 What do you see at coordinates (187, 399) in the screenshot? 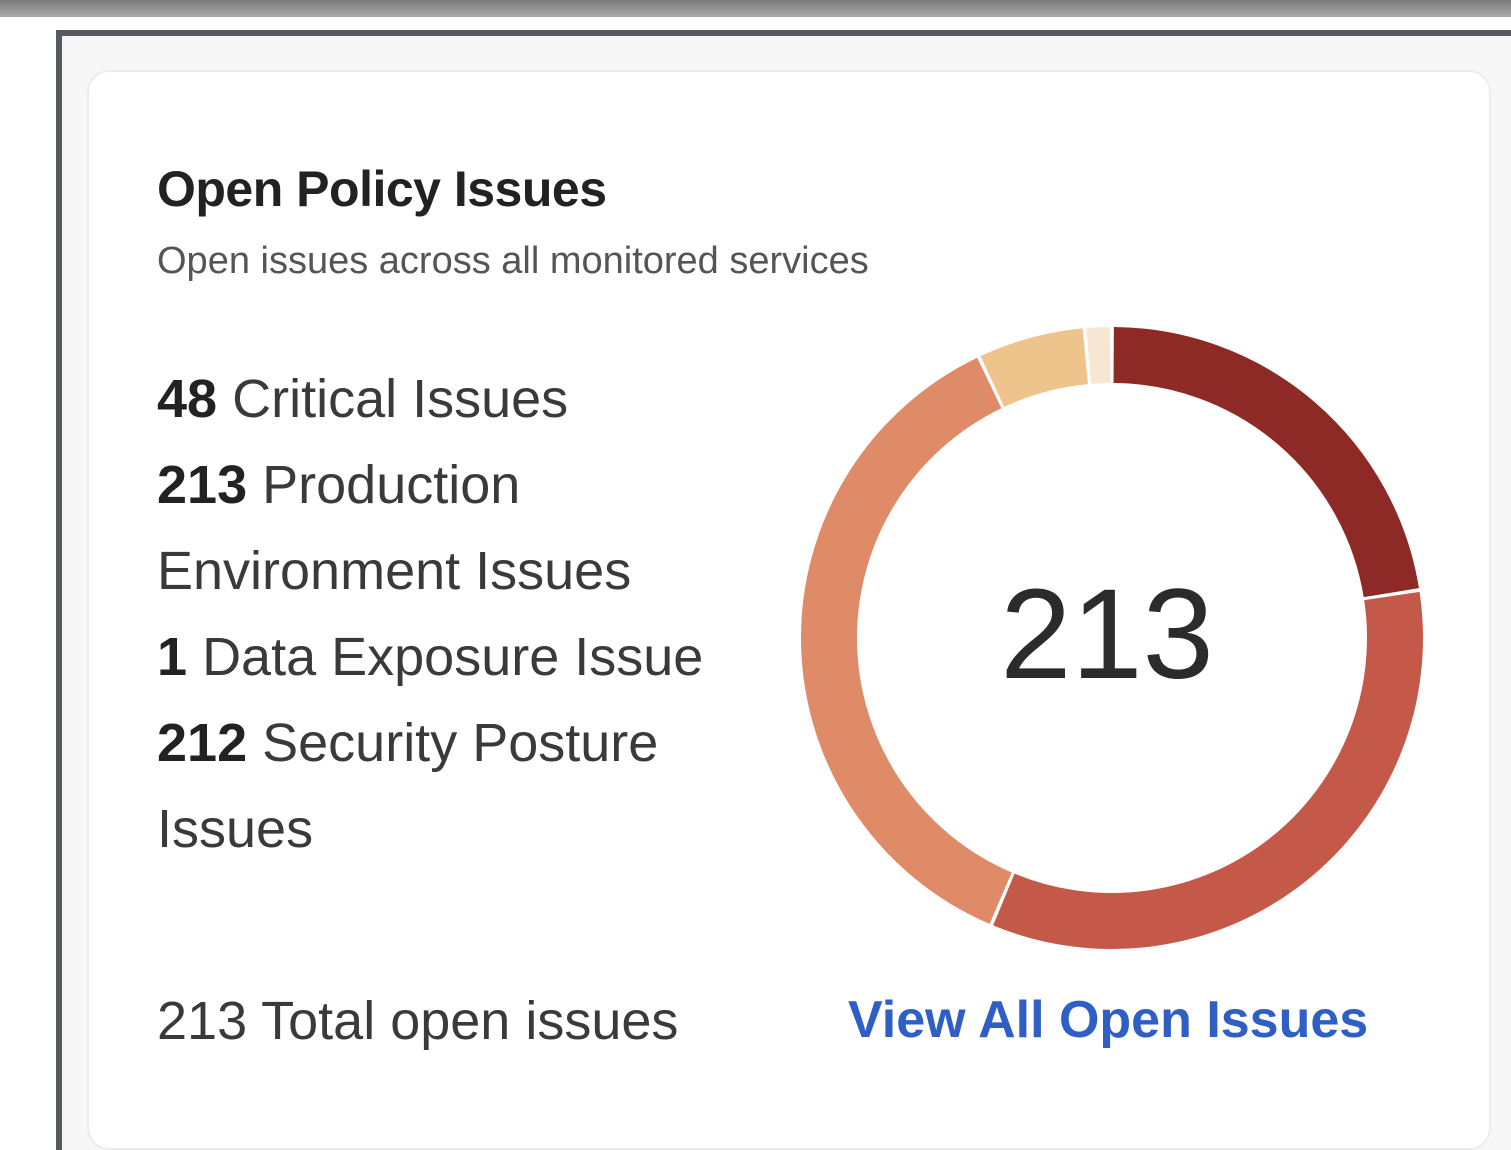
I see `stat-count: 48` at bounding box center [187, 399].